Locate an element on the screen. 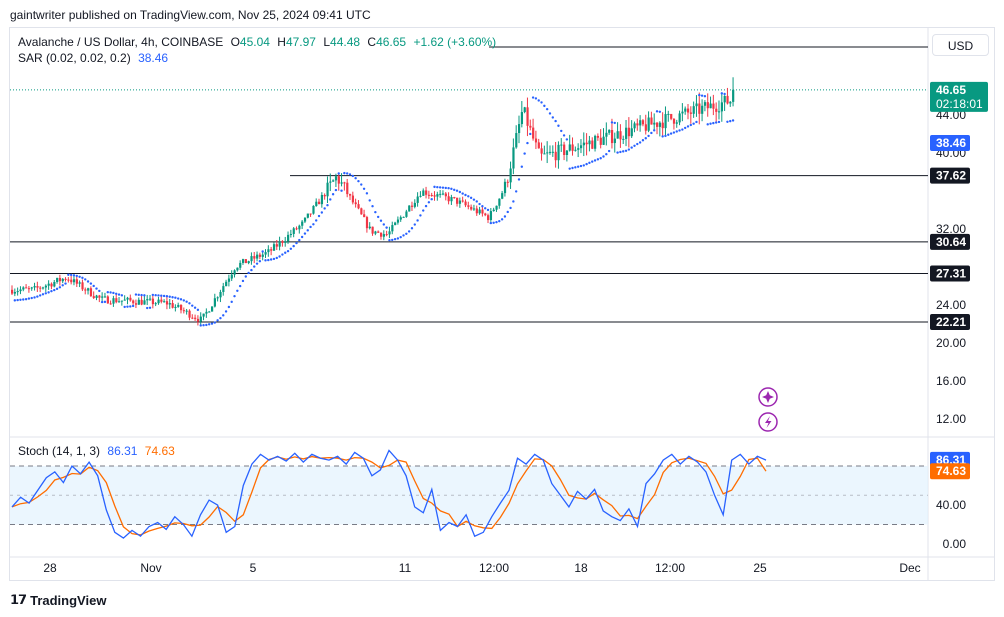 The image size is (1004, 617). stoch-legend: Stoch (14, 1, 3) 86.31 74.63 is located at coordinates (98, 451).